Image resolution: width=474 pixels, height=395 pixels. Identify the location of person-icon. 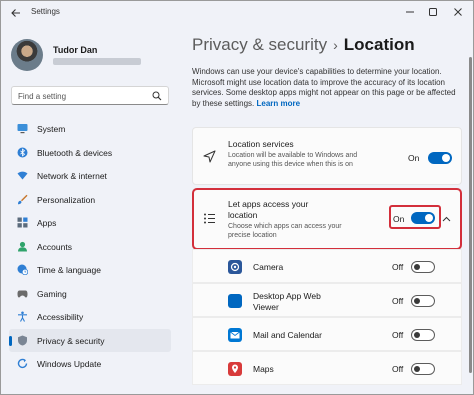
(22, 246).